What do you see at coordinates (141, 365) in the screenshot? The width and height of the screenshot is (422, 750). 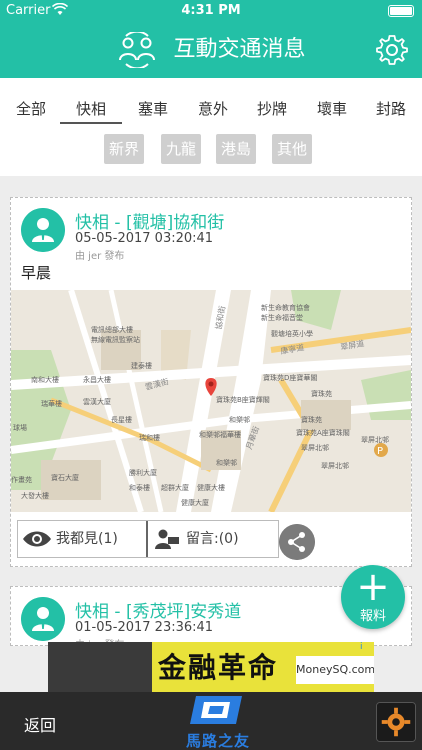 I see `svg-text: 建泰樓` at bounding box center [141, 365].